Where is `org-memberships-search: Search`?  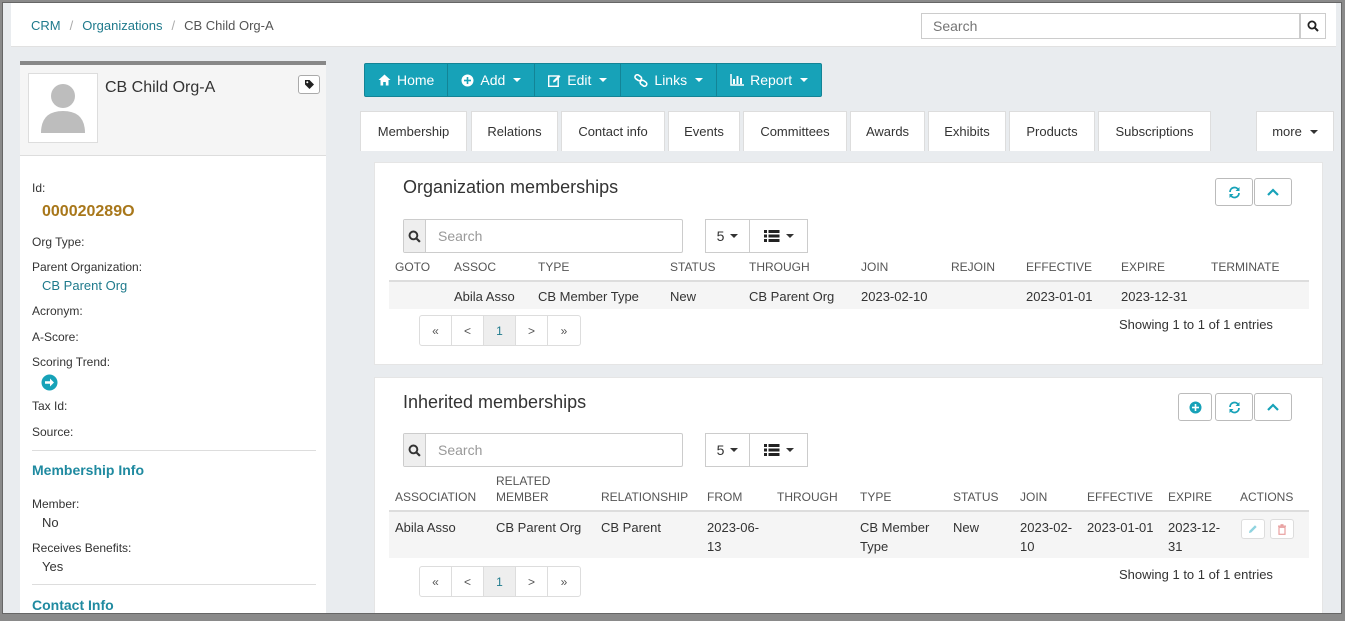
org-memberships-search: Search is located at coordinates (543, 236).